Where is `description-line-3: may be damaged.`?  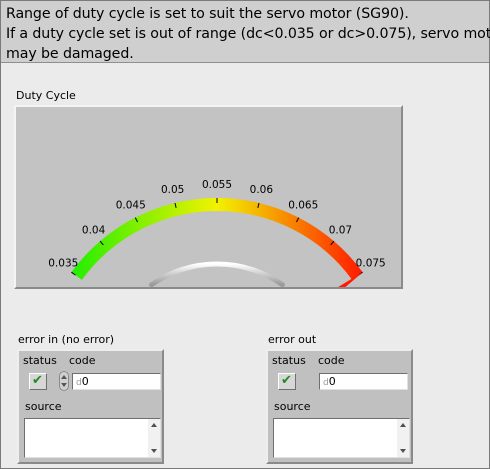
description-line-3: may be damaged. is located at coordinates (70, 54).